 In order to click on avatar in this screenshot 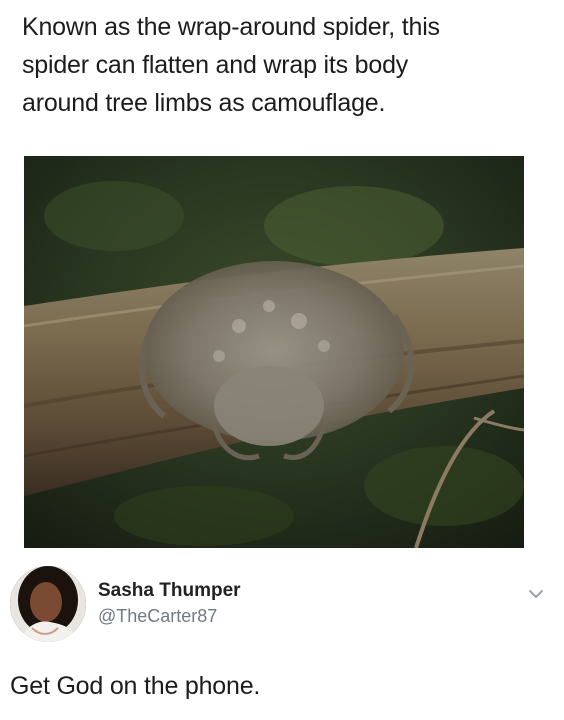, I will do `click(48, 604)`.